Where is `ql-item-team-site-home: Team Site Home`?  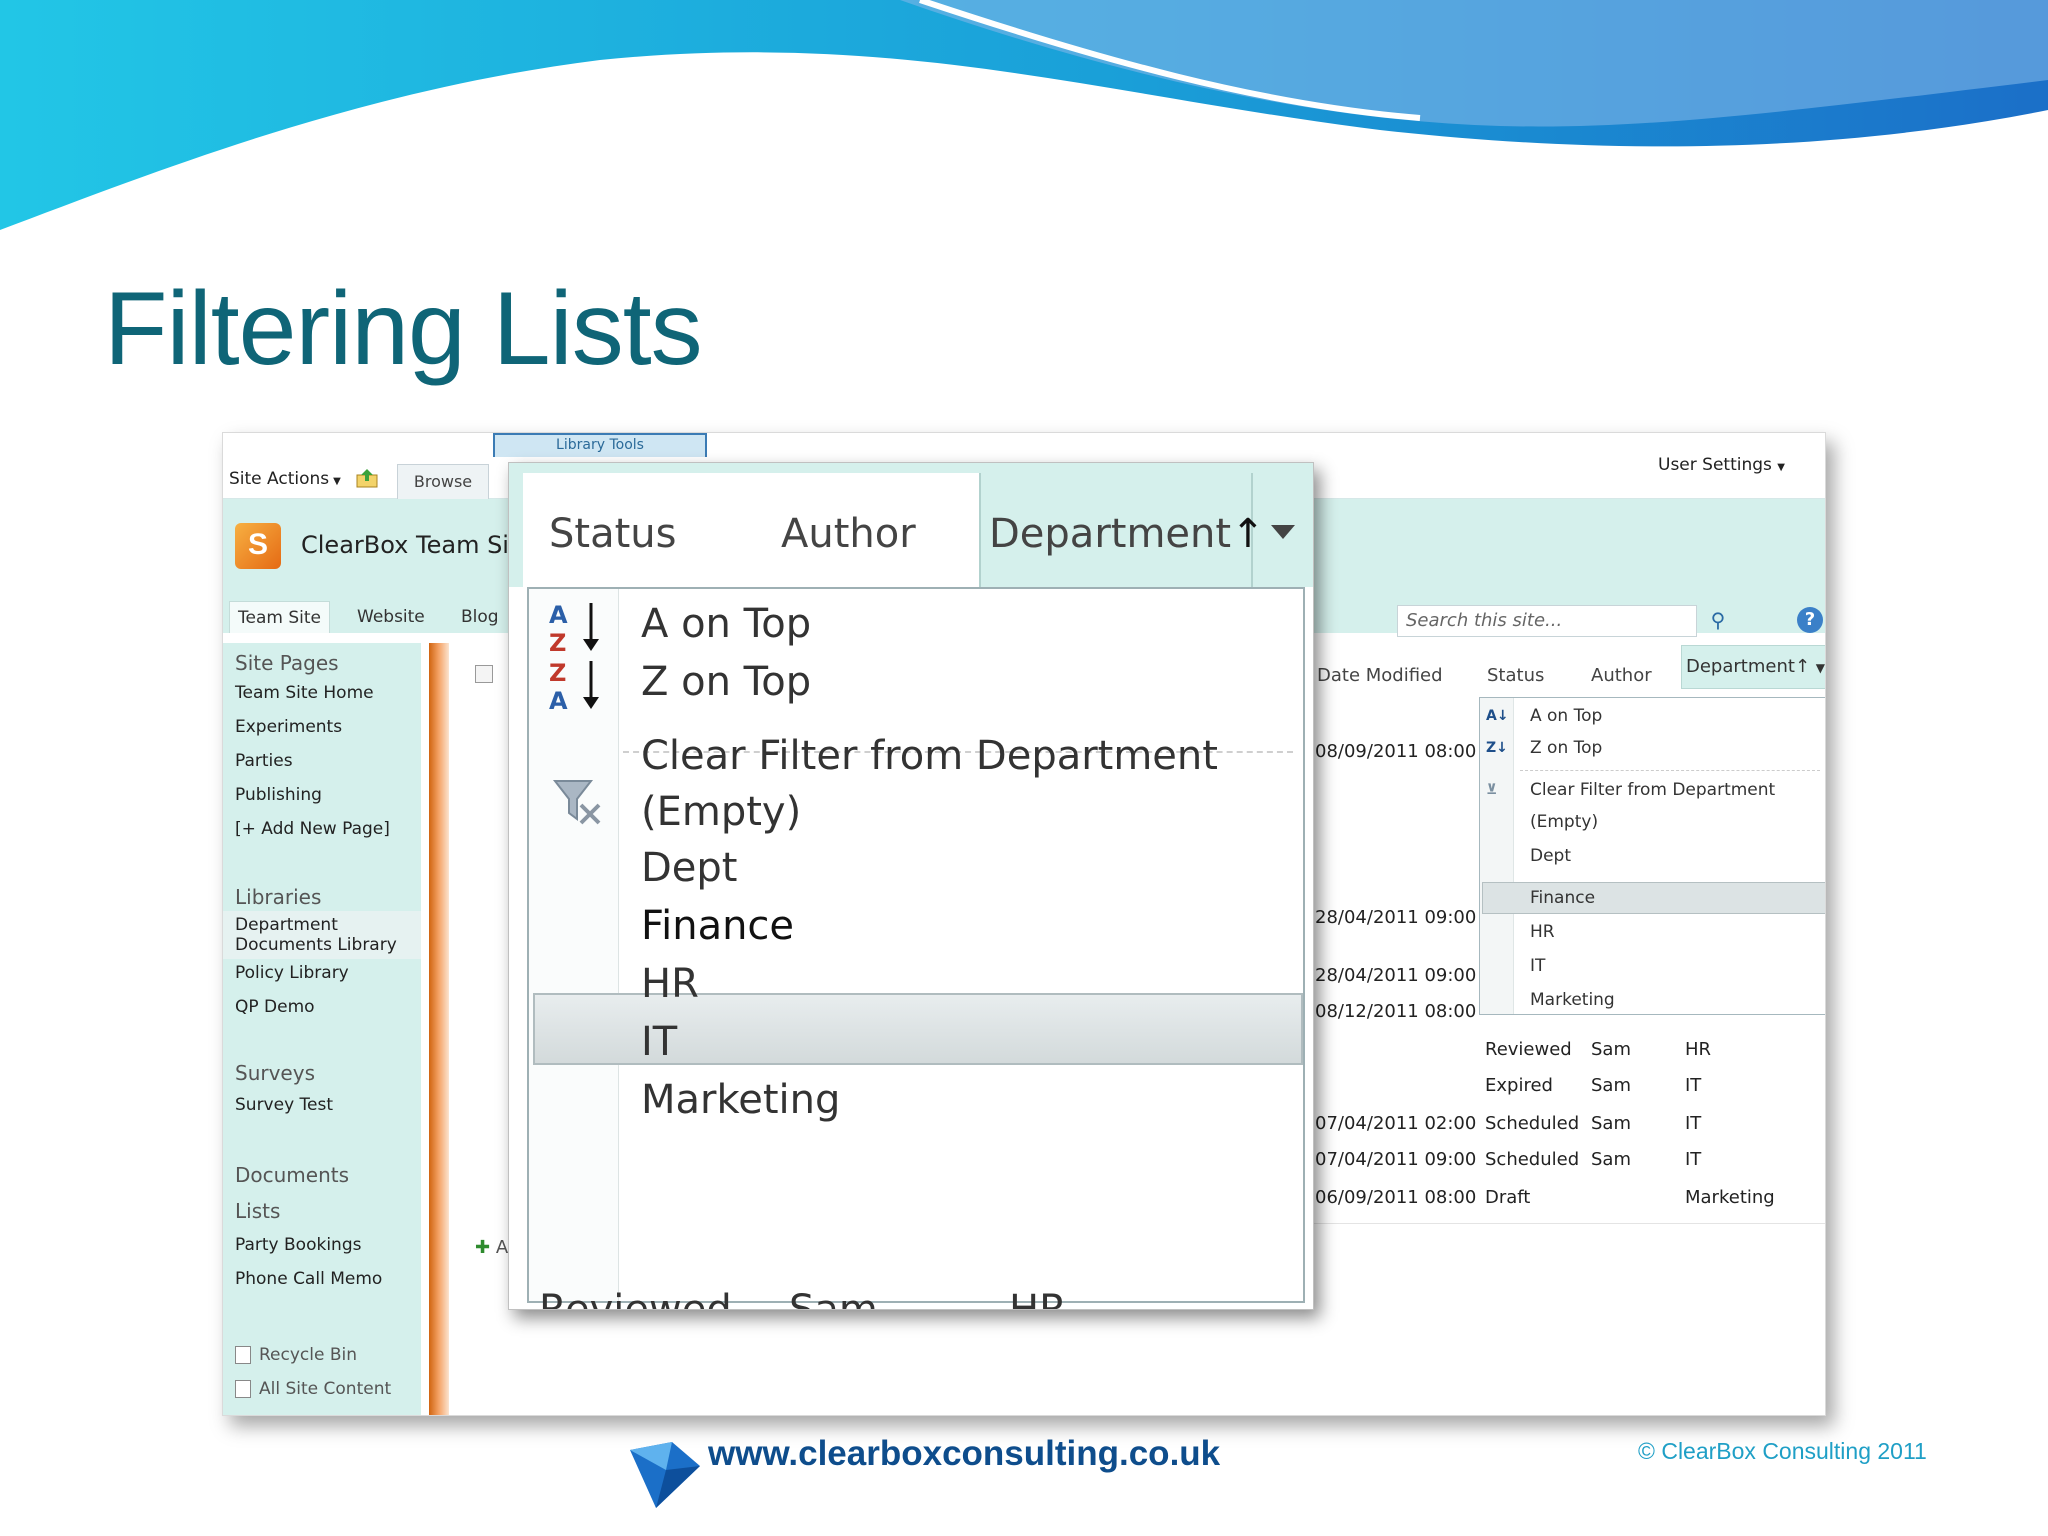
ql-item-team-site-home: Team Site Home is located at coordinates (304, 693).